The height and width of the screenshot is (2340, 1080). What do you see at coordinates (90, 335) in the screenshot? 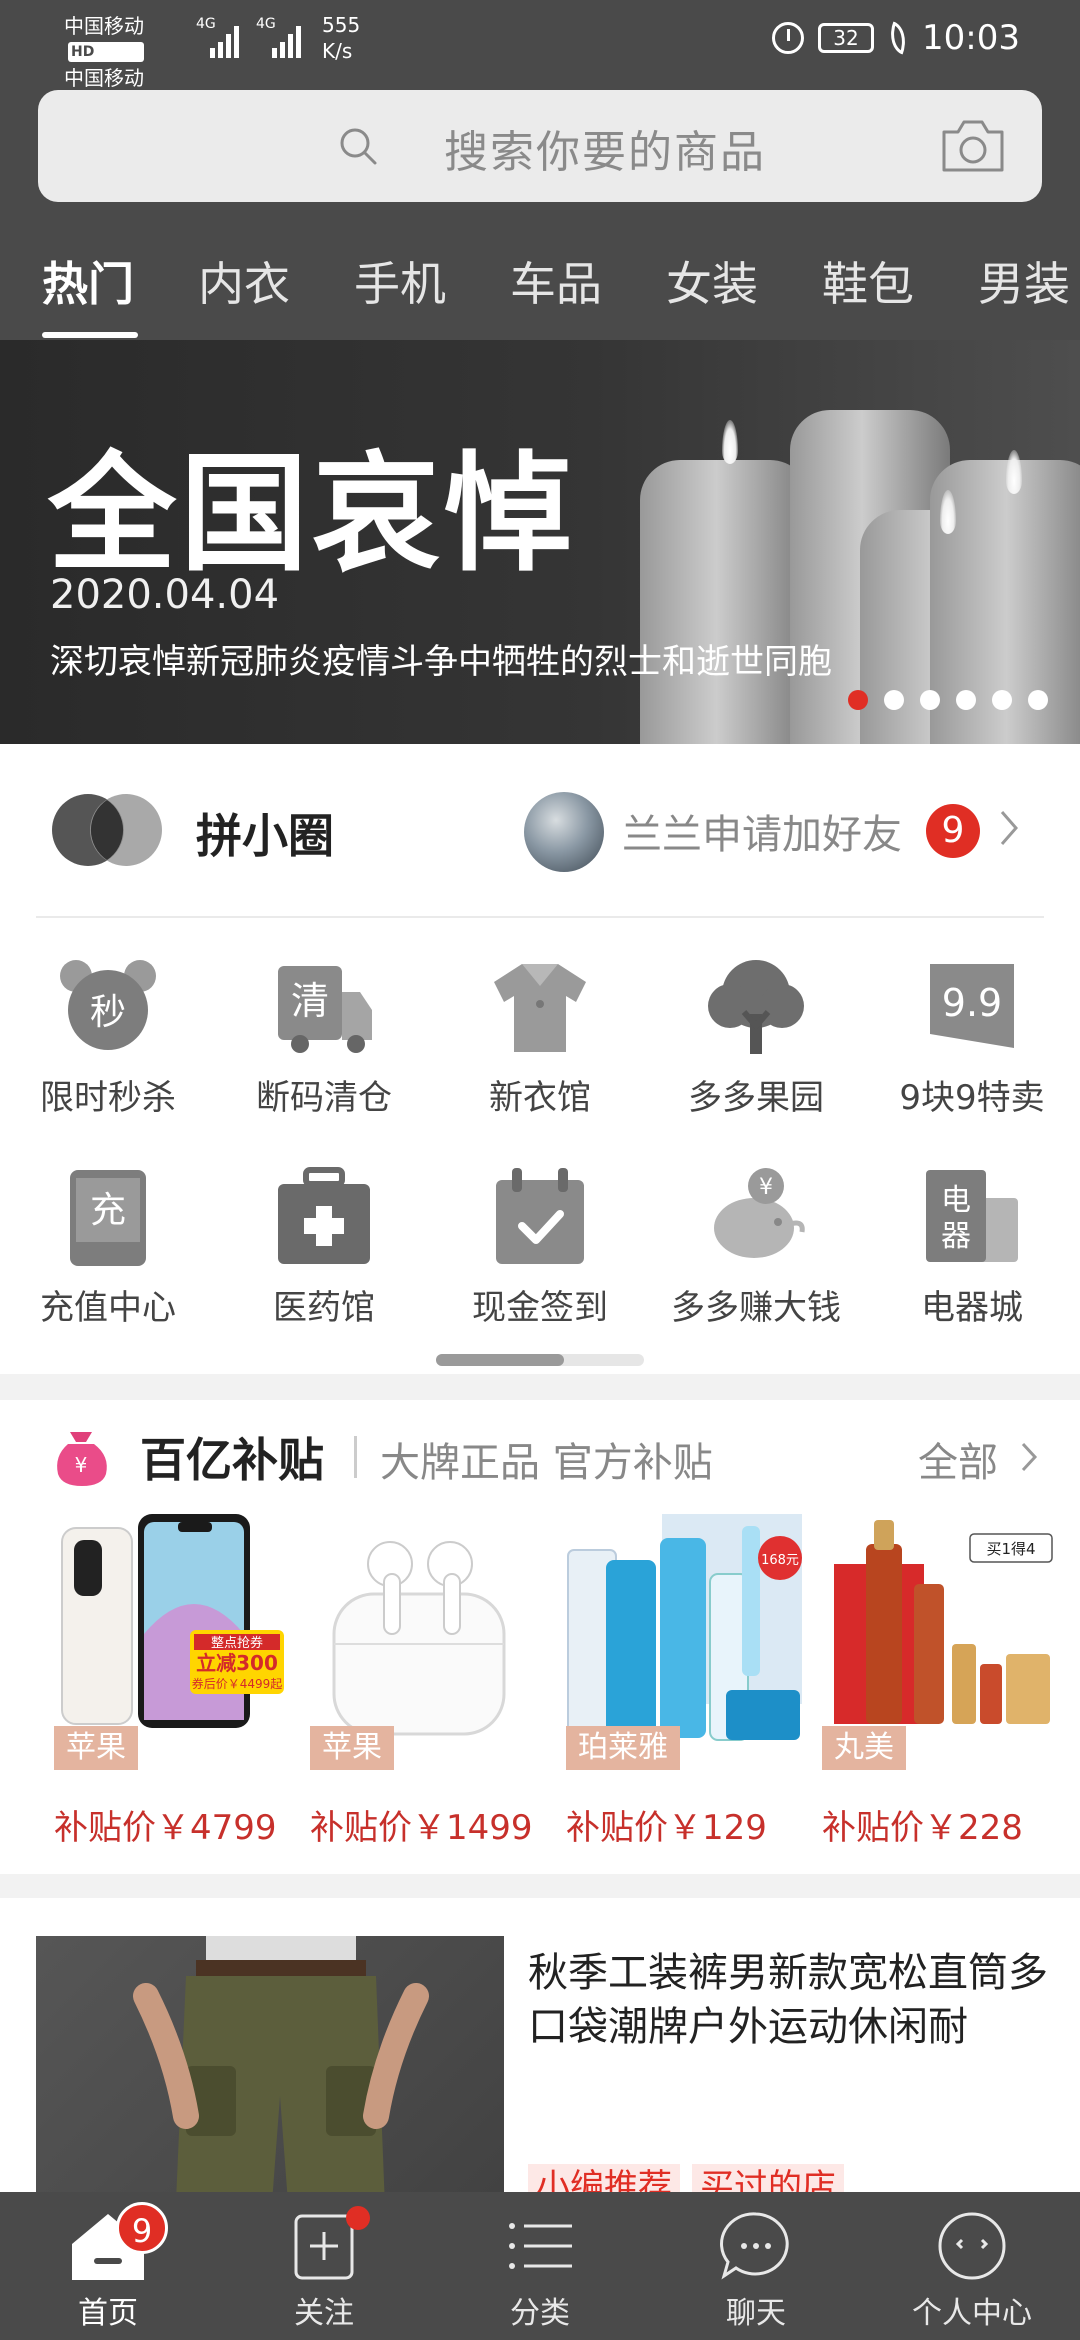
I see `tab-indicator` at bounding box center [90, 335].